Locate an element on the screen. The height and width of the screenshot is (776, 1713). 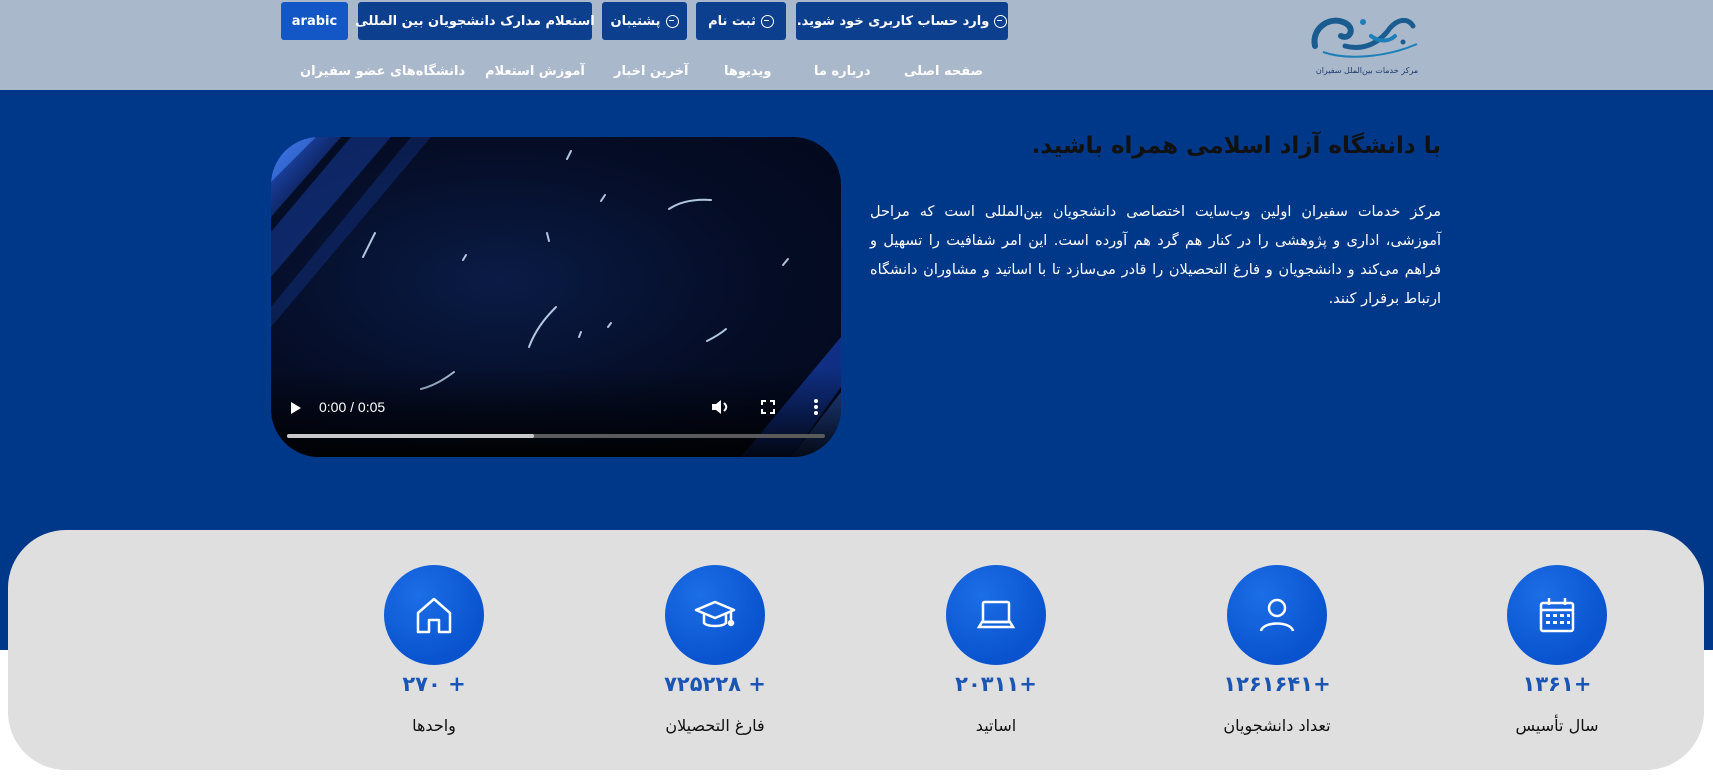
stat-number: + ۲۷۰ is located at coordinates (434, 684).